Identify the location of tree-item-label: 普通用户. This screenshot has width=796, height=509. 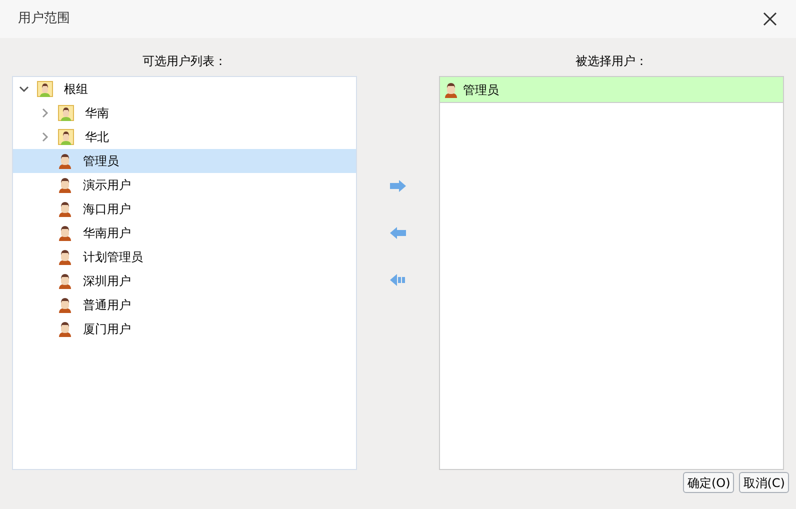
(107, 305).